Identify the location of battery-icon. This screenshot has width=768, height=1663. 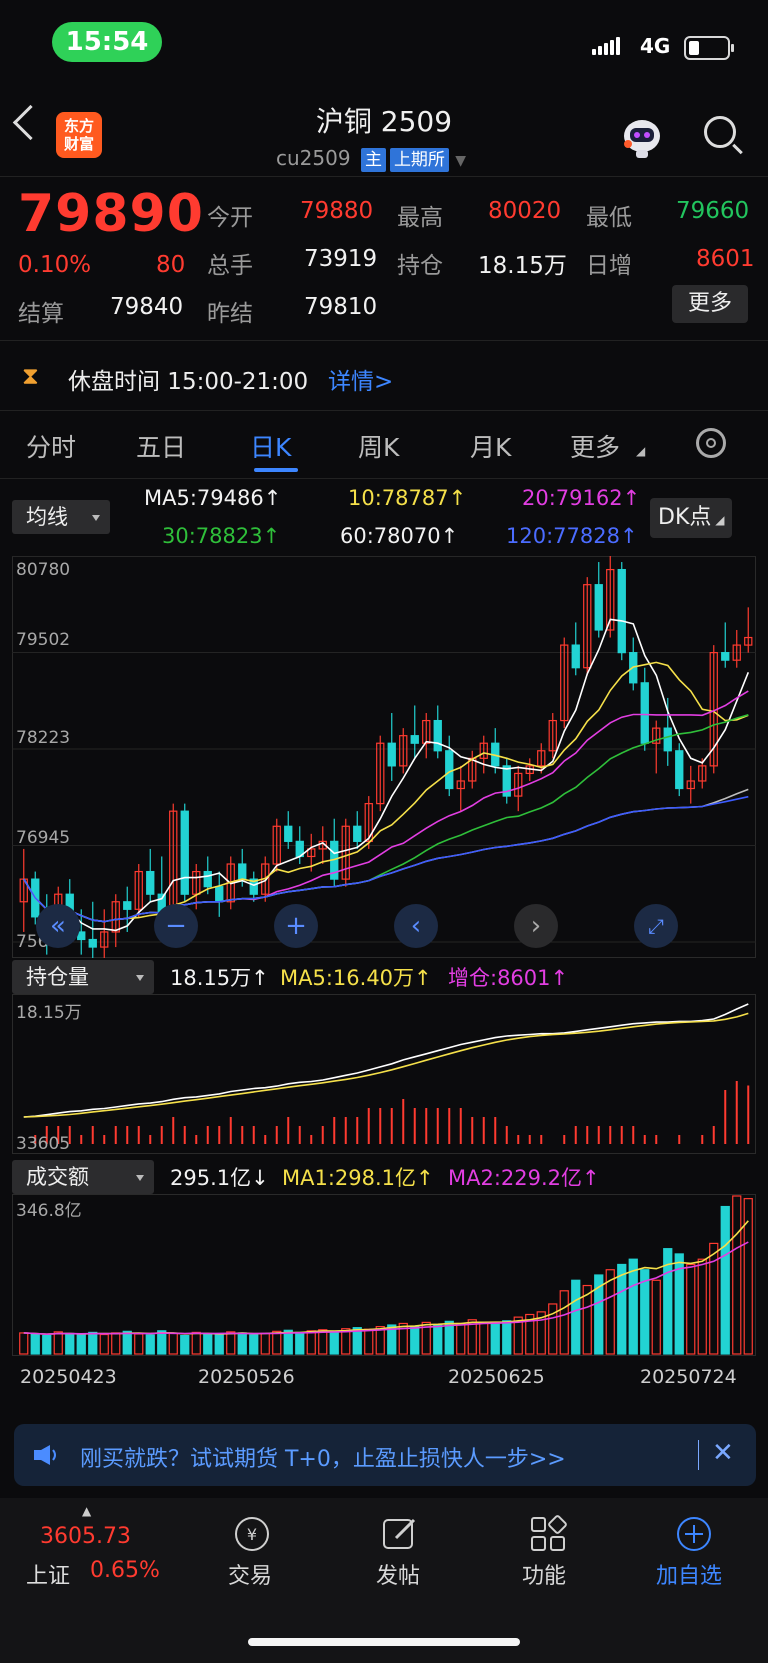
(709, 48).